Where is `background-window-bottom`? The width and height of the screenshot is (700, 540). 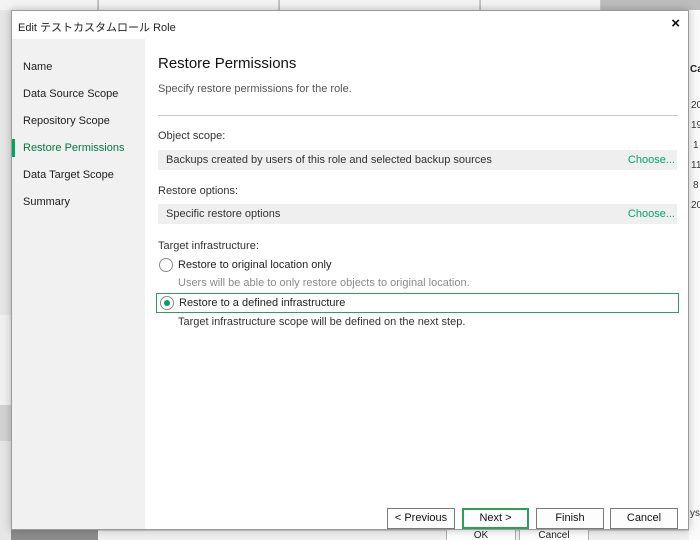
background-window-bottom is located at coordinates (393, 535).